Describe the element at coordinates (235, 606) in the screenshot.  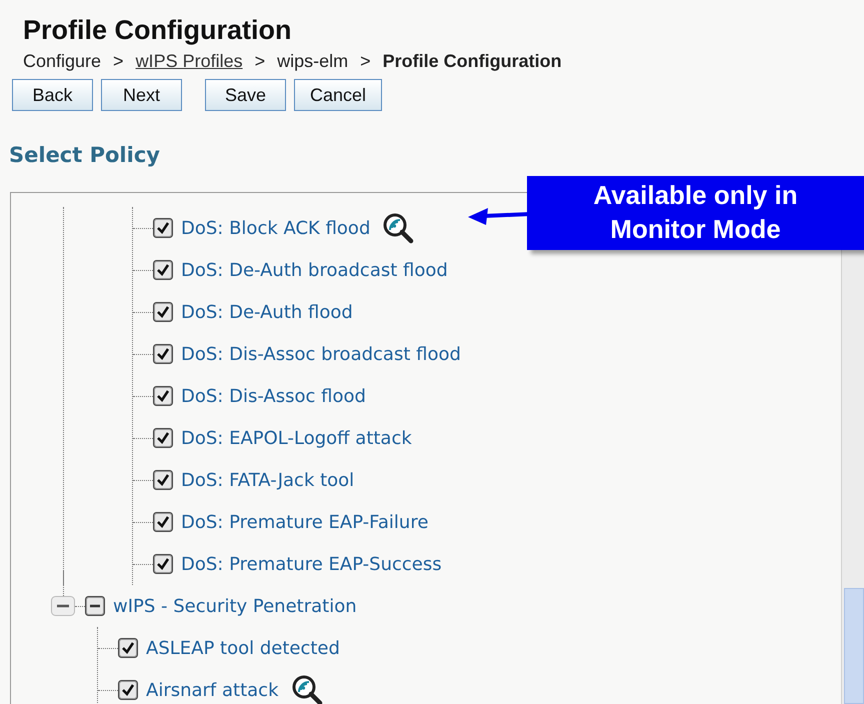
I see `tree-item: wIPS - Security Penetration` at that location.